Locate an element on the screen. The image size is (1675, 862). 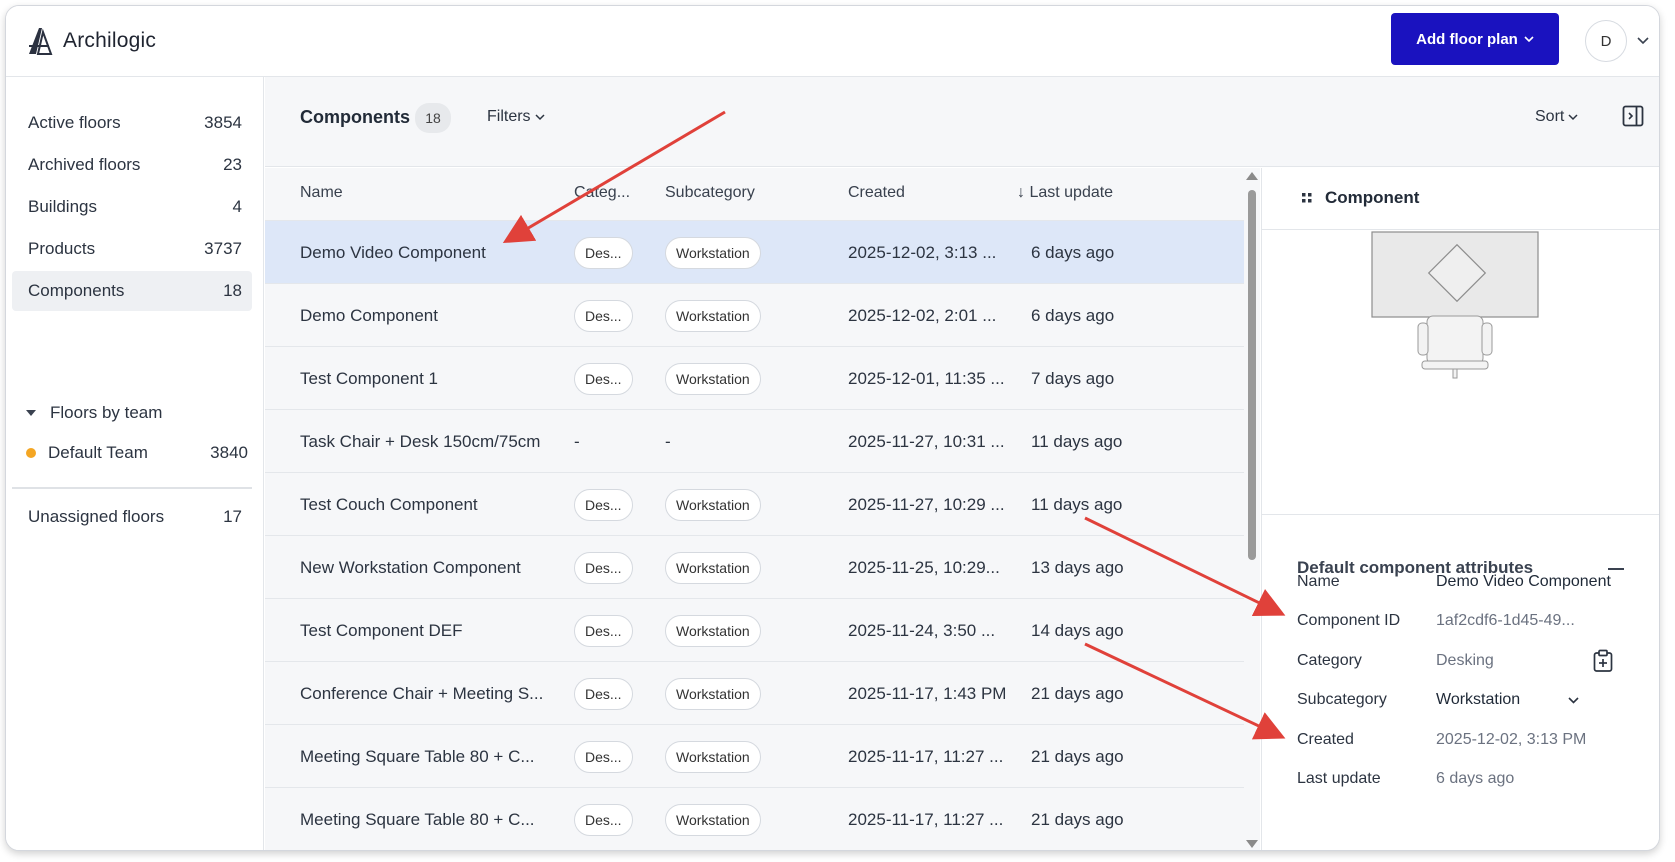
sidebar-item-unassigned-floors: Unassigned floors 17 is located at coordinates (132, 517).